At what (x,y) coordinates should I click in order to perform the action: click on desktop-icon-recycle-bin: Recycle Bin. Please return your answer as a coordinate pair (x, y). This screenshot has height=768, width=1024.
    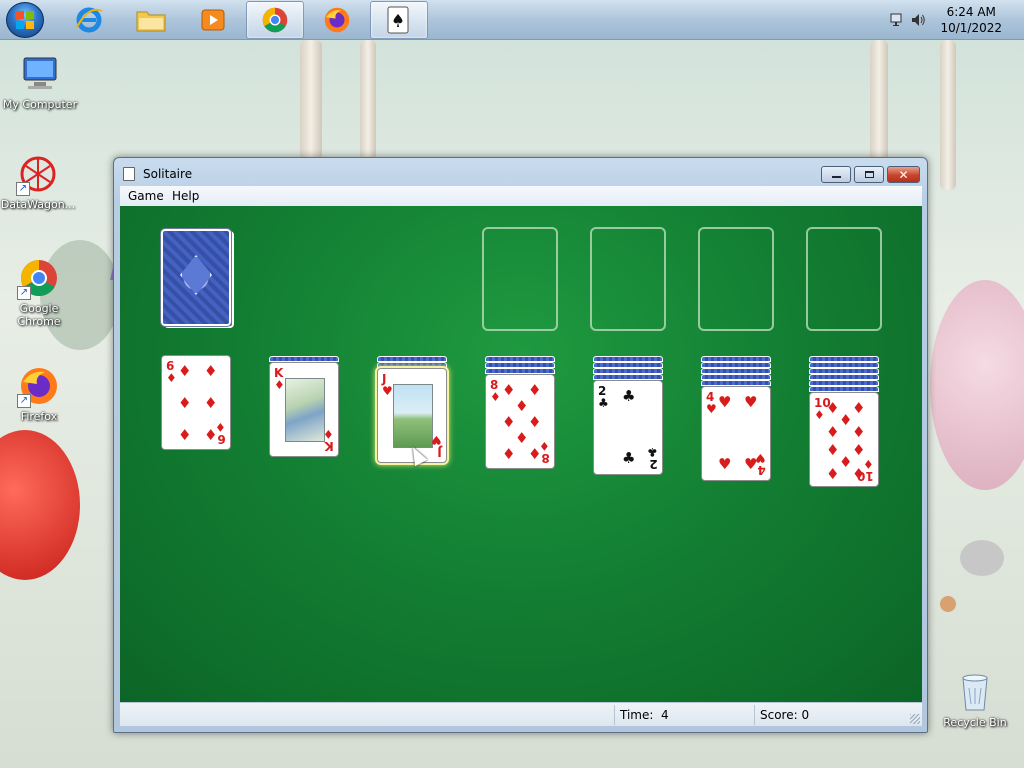
    Looking at the image, I should click on (975, 699).